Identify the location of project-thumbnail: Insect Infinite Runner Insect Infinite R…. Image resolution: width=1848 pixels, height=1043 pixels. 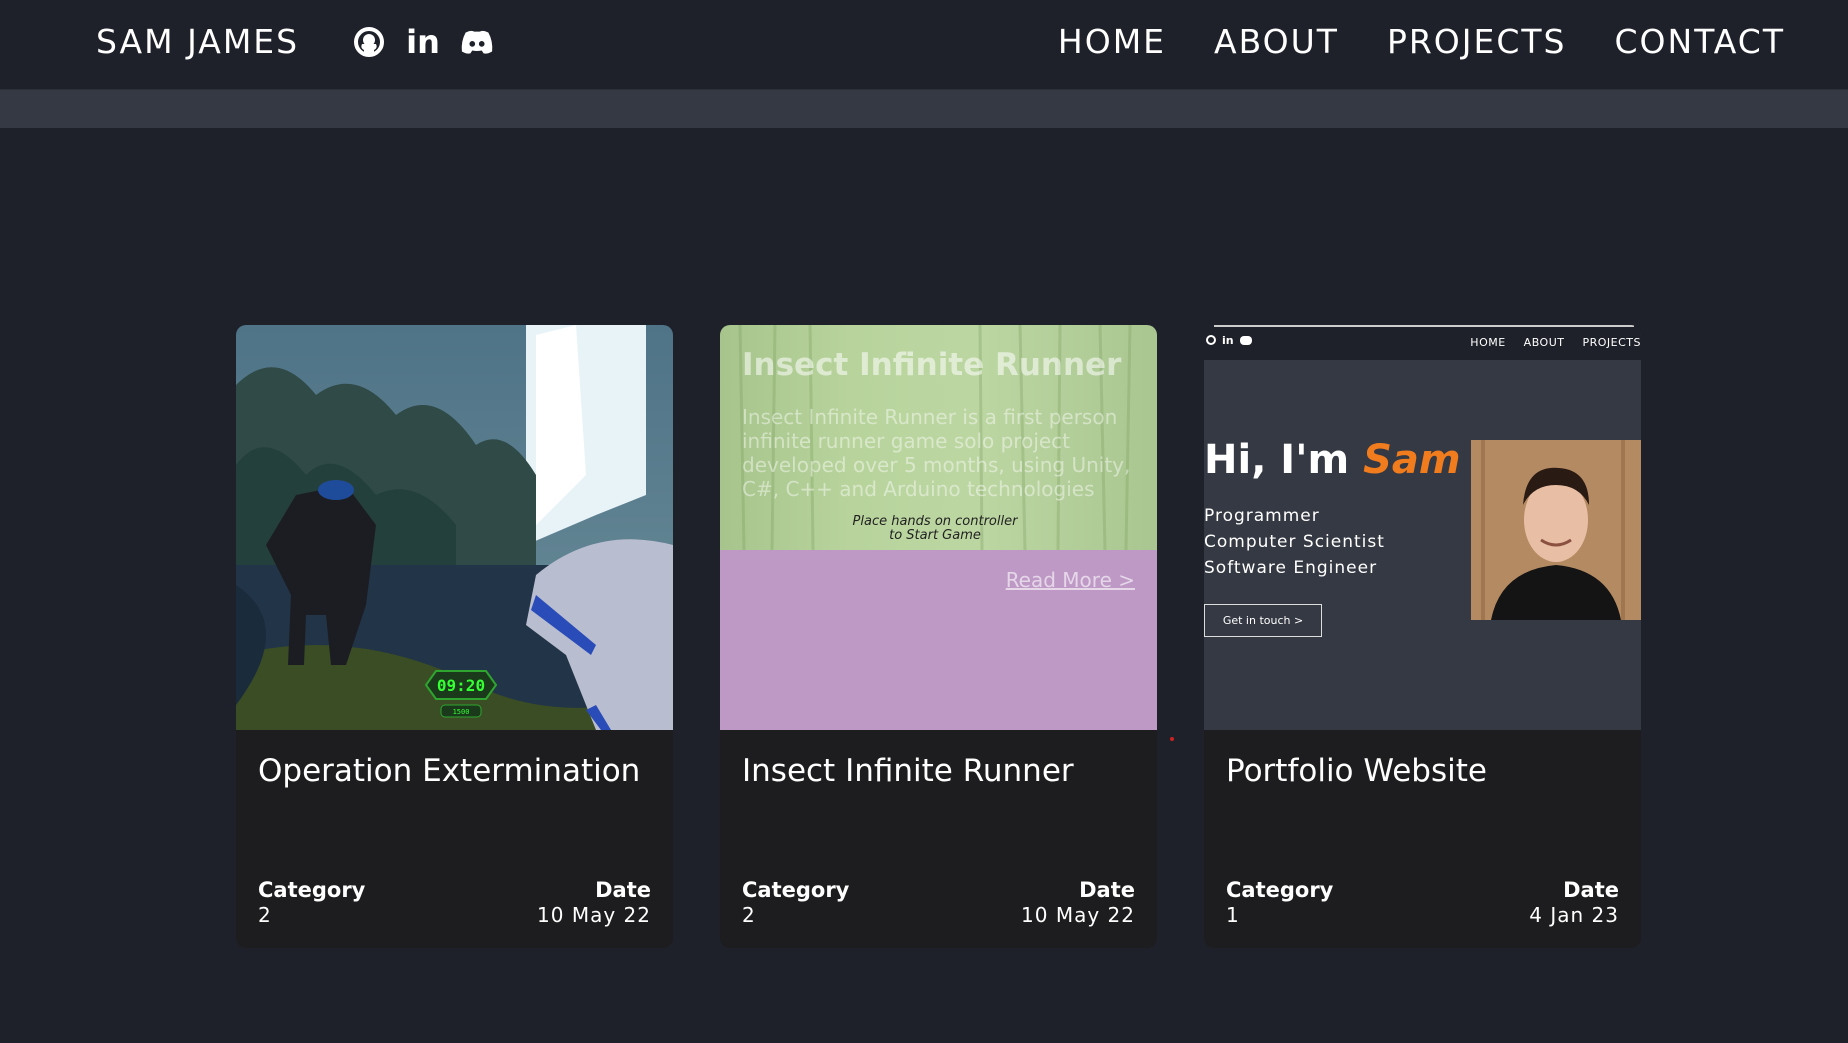
(938, 527).